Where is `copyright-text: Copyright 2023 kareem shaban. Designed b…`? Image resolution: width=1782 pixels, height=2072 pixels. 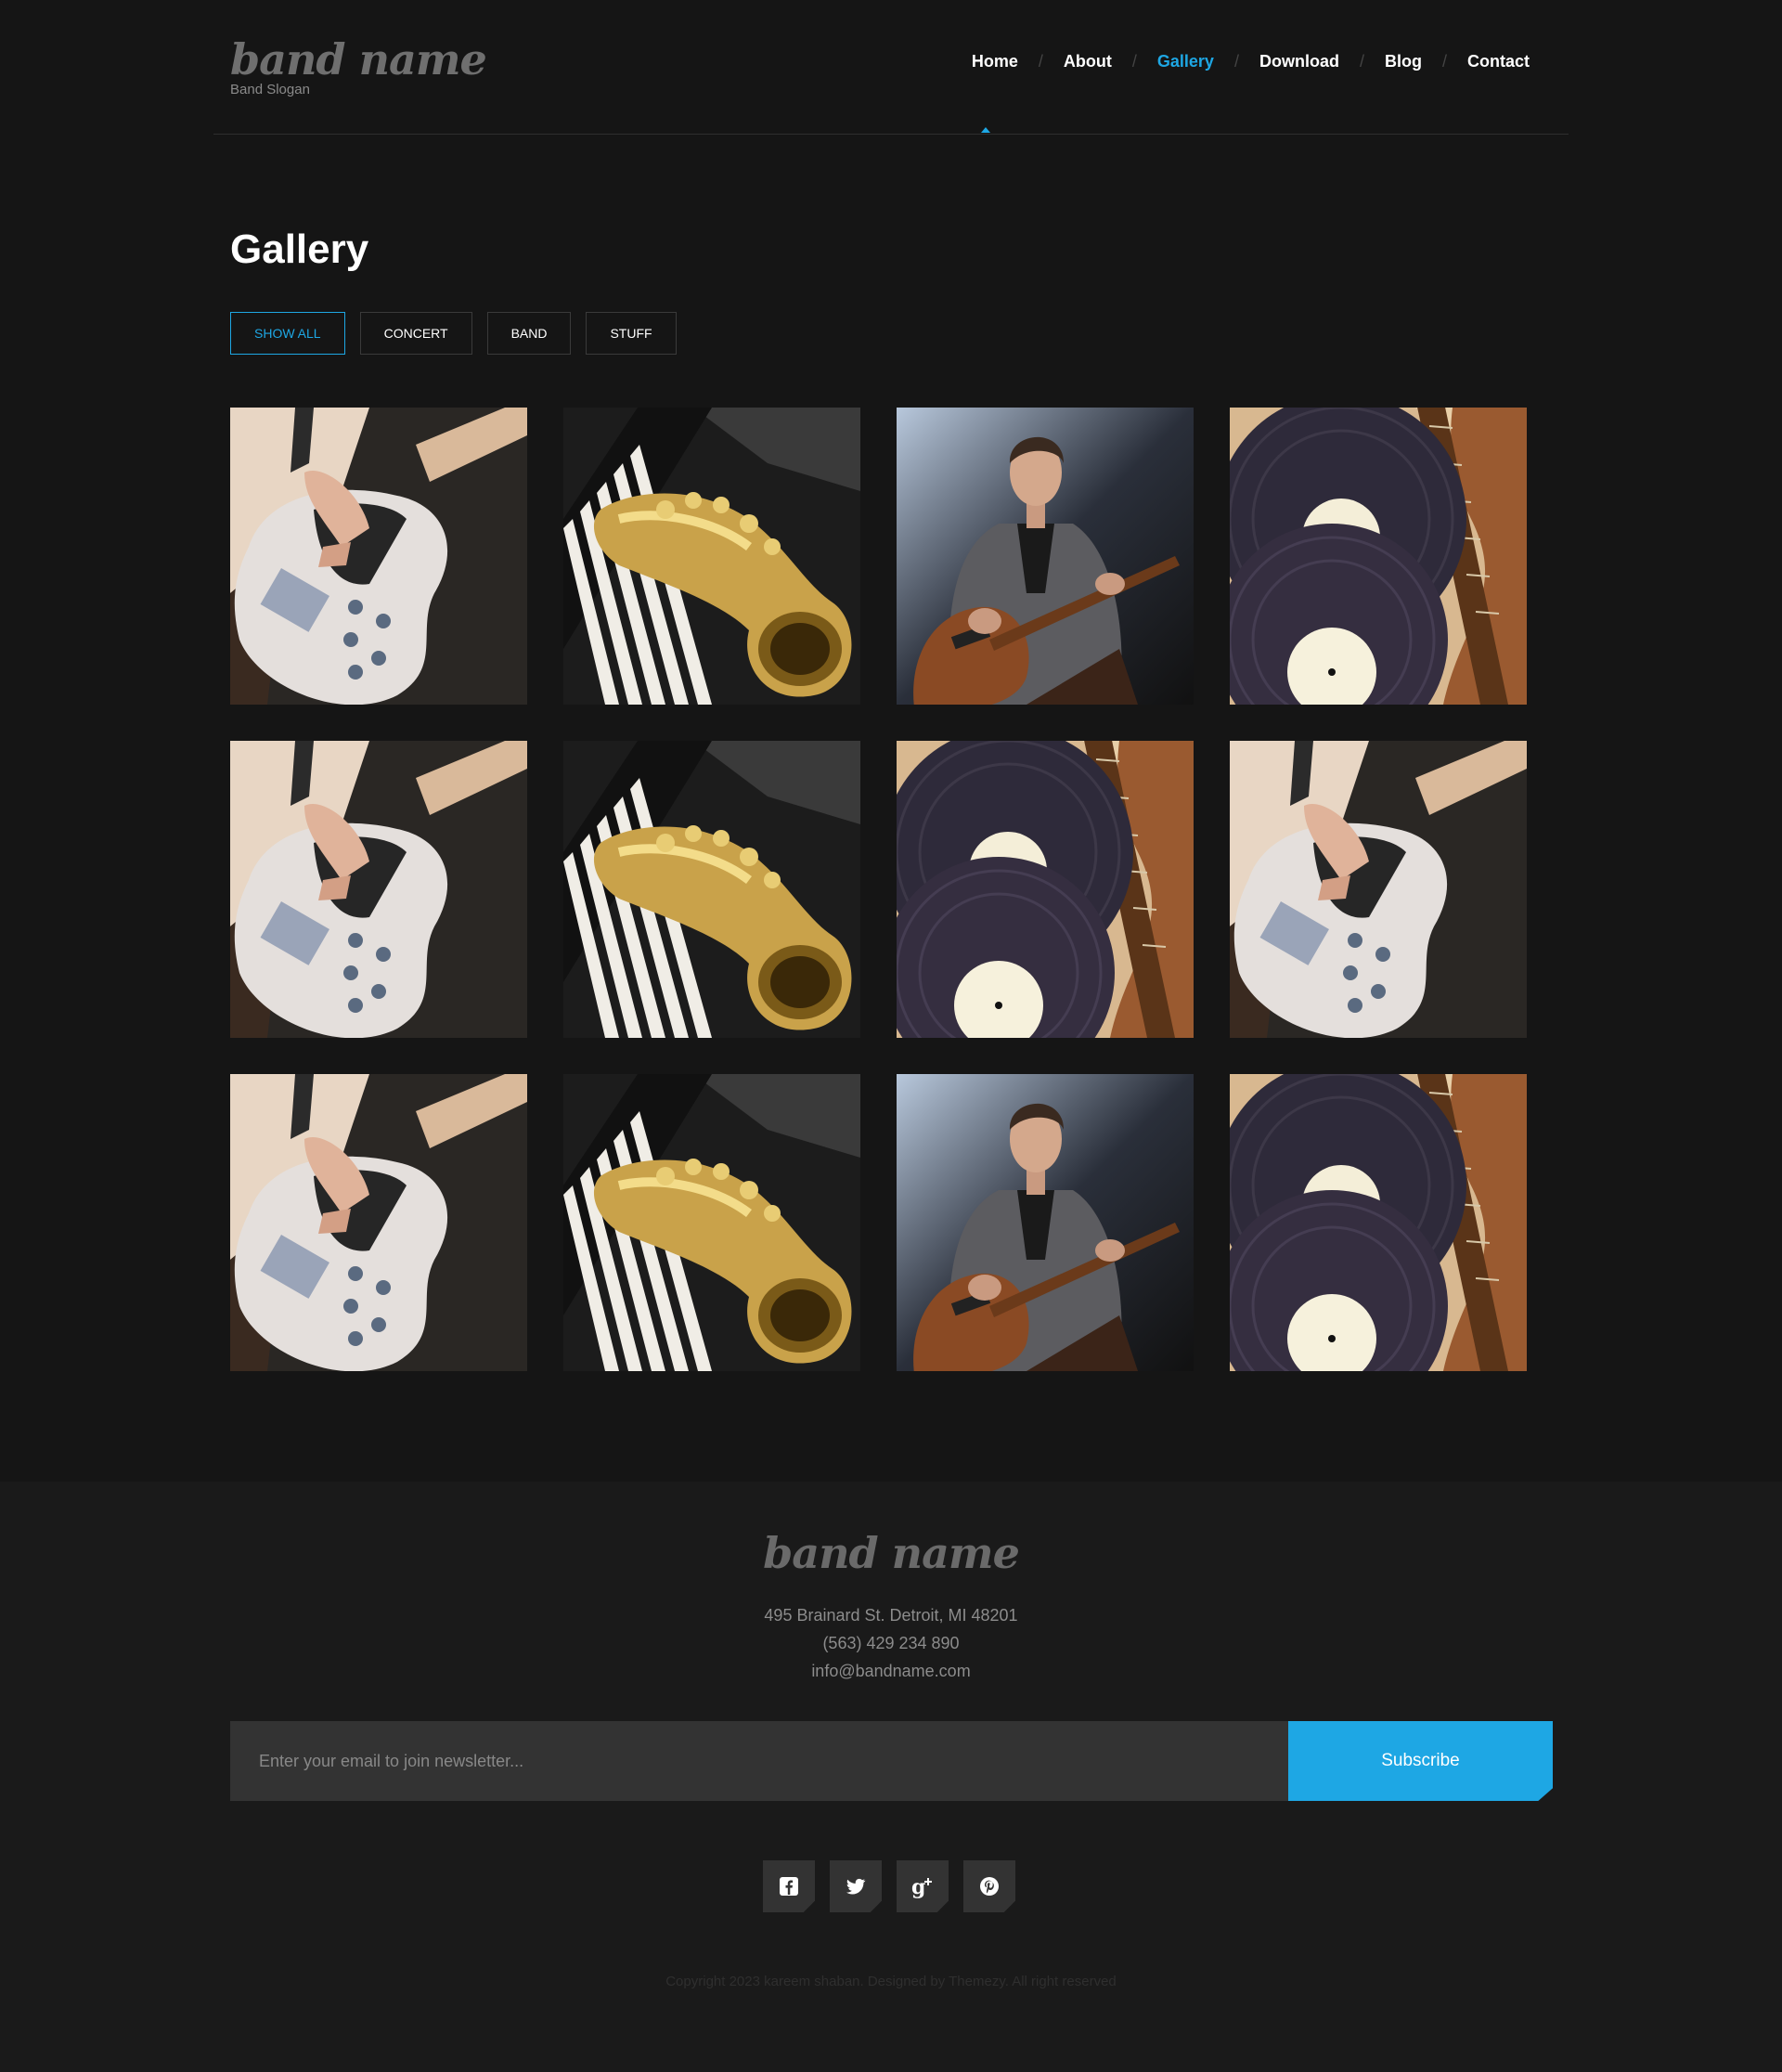
copyright-text: Copyright 2023 kareem shaban. Designed b… is located at coordinates (891, 1982).